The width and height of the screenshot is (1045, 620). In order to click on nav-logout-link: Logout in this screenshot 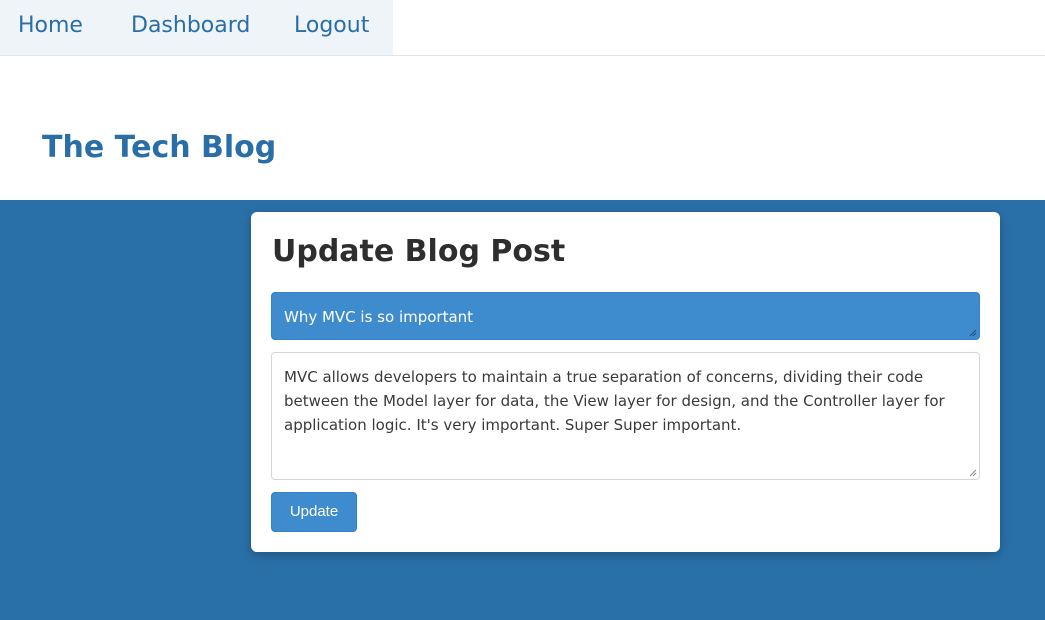, I will do `click(331, 26)`.